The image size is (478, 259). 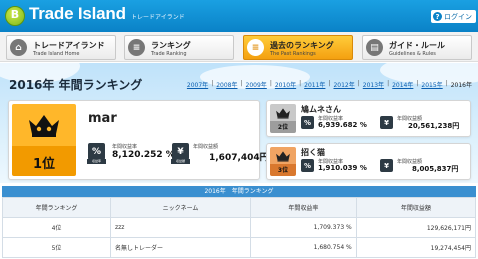 What do you see at coordinates (303, 227) in the screenshot?
I see `cell-rate: 1,709.373 %` at bounding box center [303, 227].